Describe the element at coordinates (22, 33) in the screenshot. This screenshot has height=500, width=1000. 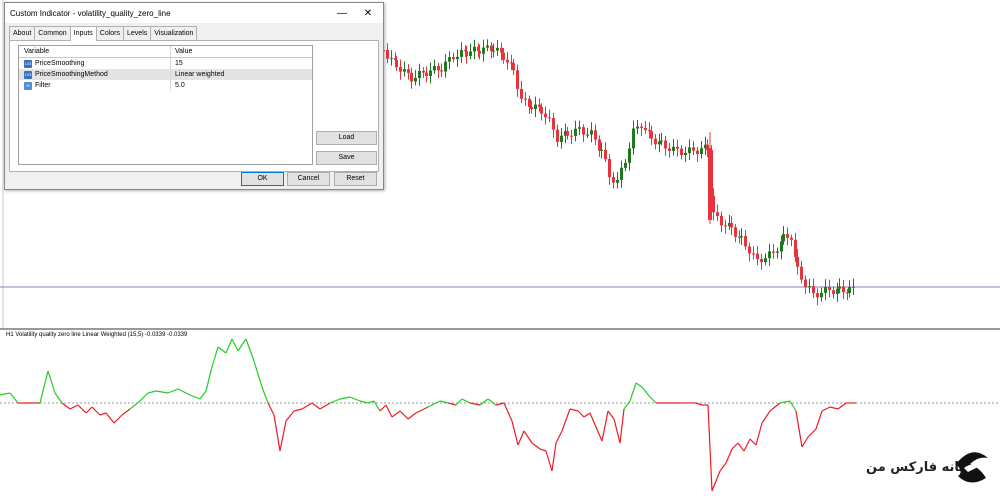
I see `tab-about: About` at that location.